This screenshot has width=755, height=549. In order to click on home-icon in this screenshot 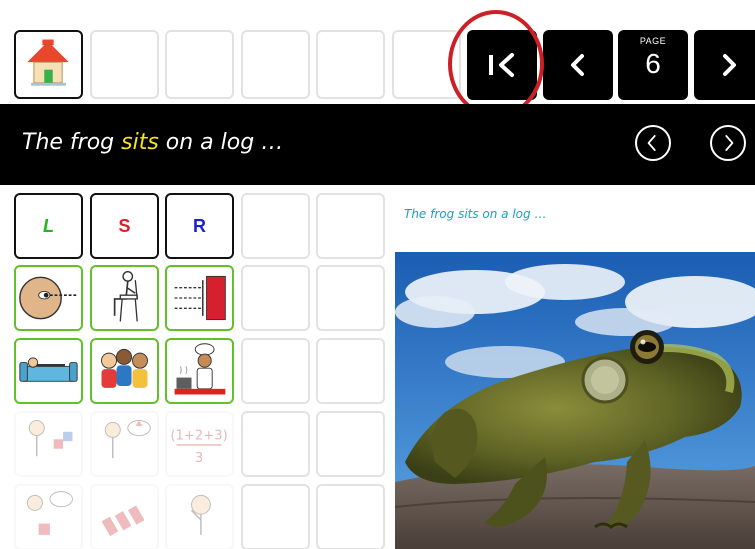, I will do `click(48, 62)`.